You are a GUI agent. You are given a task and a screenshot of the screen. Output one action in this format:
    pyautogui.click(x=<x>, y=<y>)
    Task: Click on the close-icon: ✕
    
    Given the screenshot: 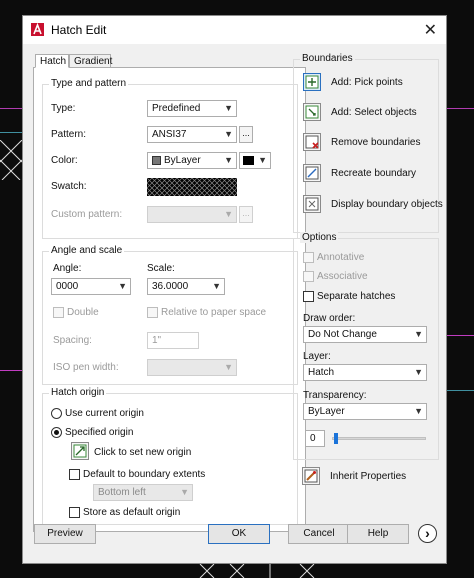 What is the action you would take?
    pyautogui.click(x=430, y=30)
    